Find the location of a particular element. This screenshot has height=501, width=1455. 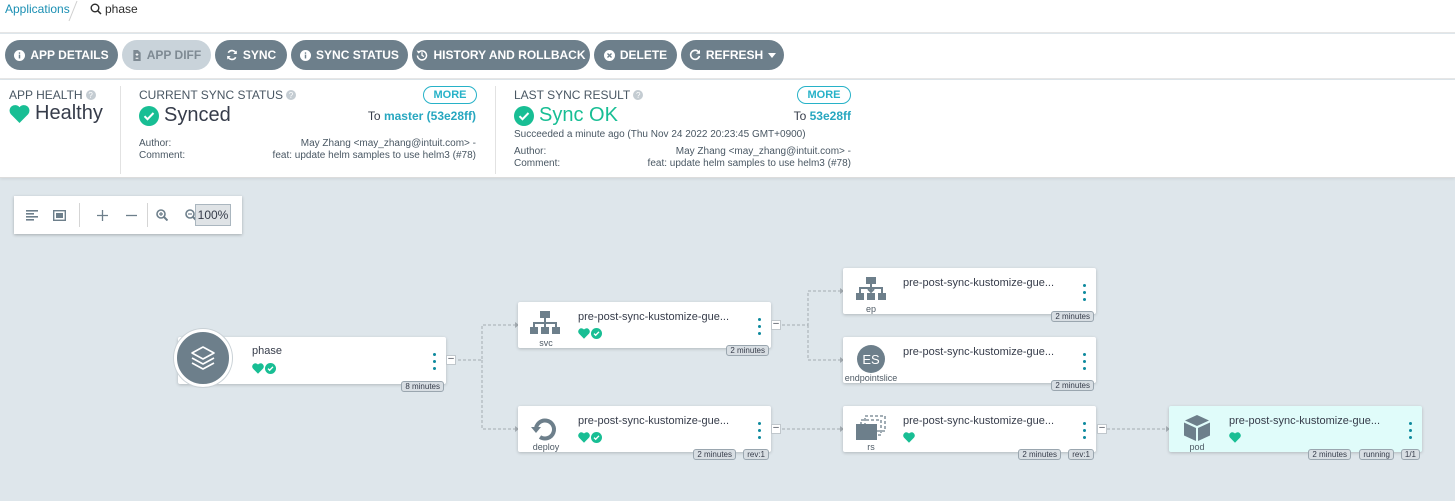

pod-cube-icon is located at coordinates (1197, 428).